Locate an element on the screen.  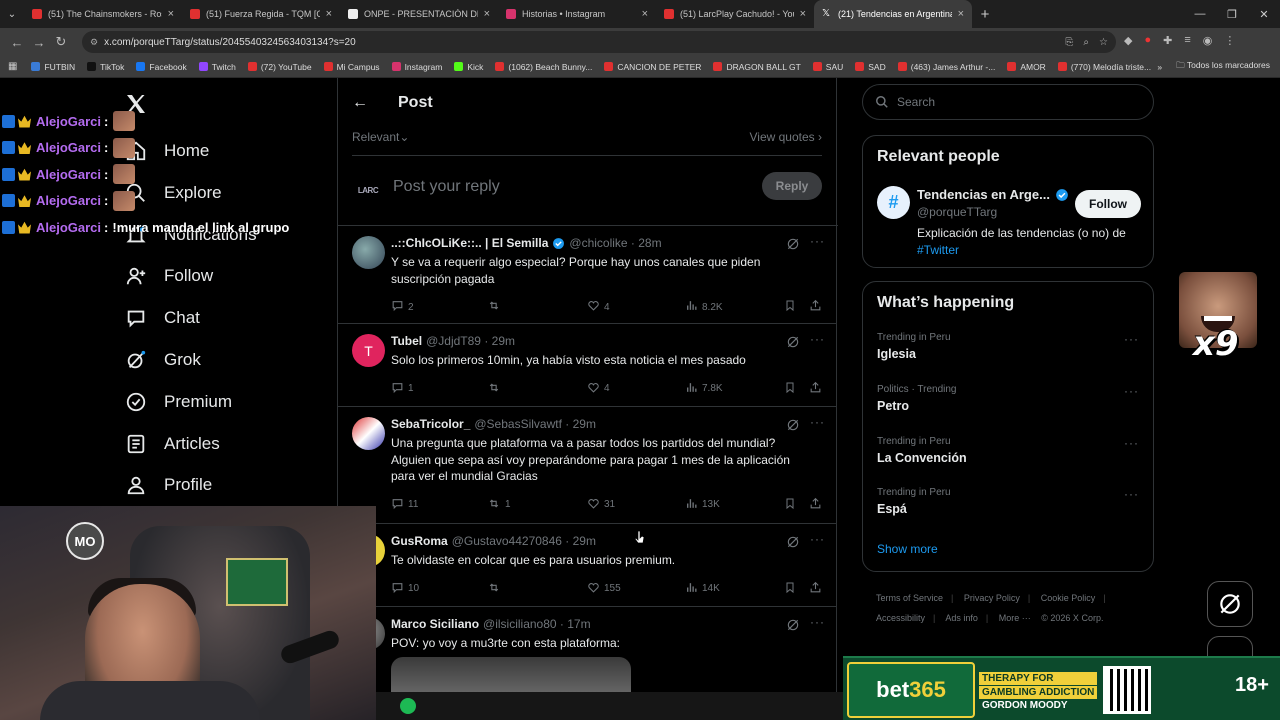
bookmark-item: Instagram is located at coordinates (416, 67).